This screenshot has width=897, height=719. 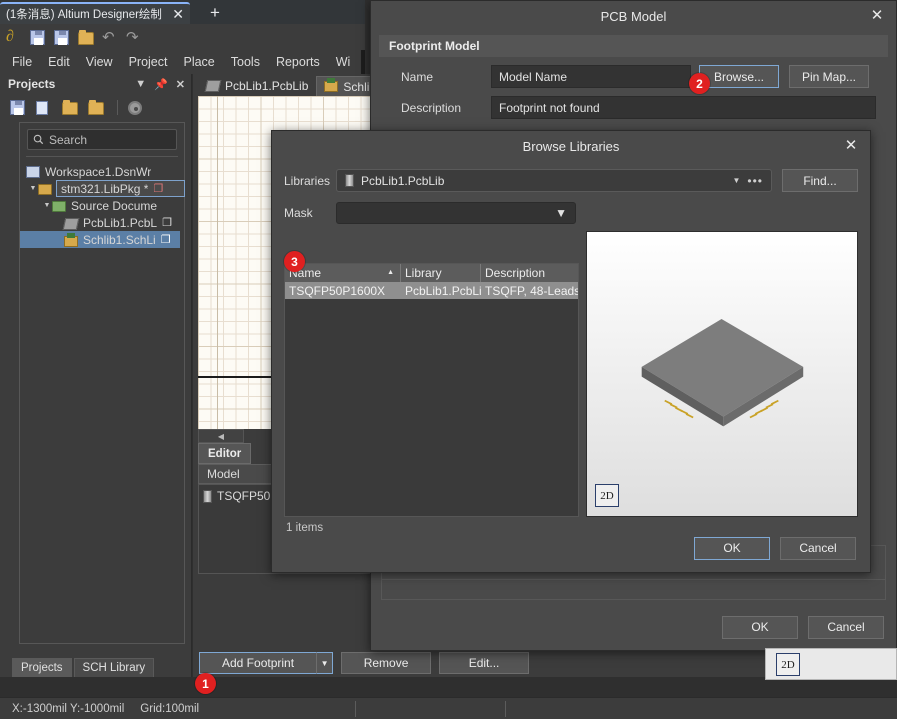 I want to click on tree-item-libpkg: ▼ stm321.LibPkg * ❐, so click(x=102, y=188).